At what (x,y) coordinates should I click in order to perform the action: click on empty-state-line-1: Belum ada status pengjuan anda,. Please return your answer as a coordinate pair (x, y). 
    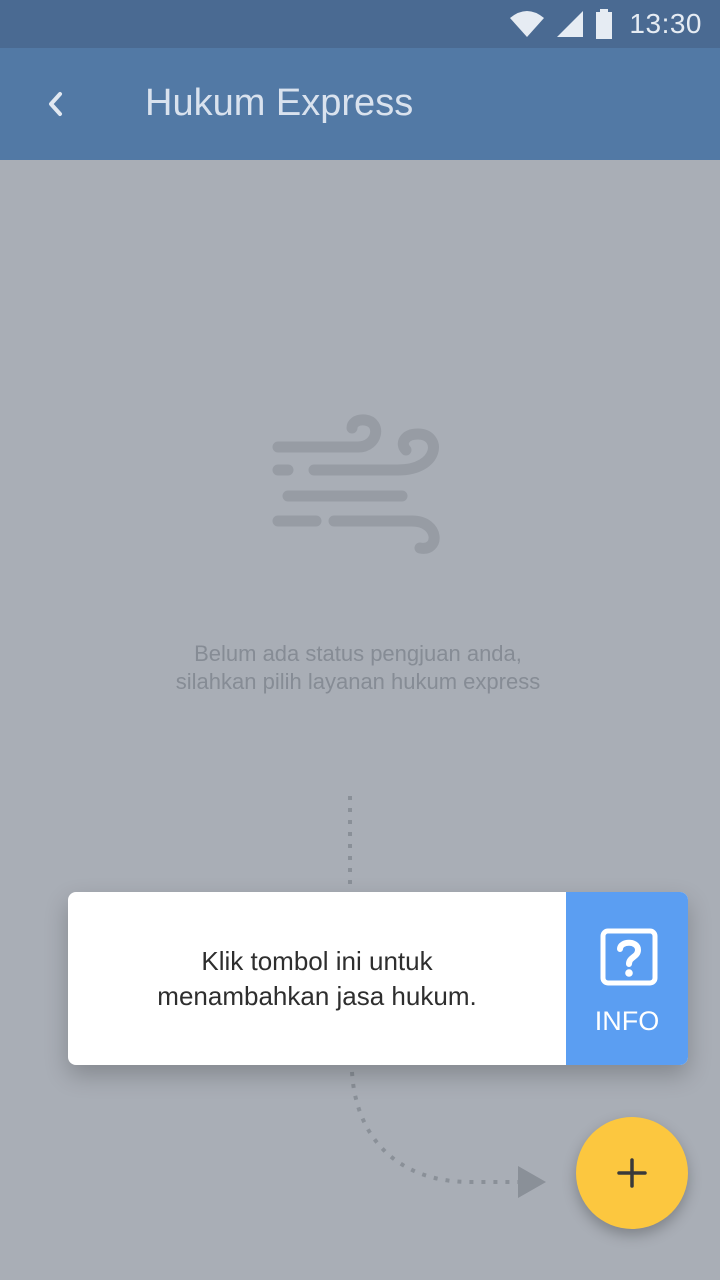
    Looking at the image, I should click on (358, 653).